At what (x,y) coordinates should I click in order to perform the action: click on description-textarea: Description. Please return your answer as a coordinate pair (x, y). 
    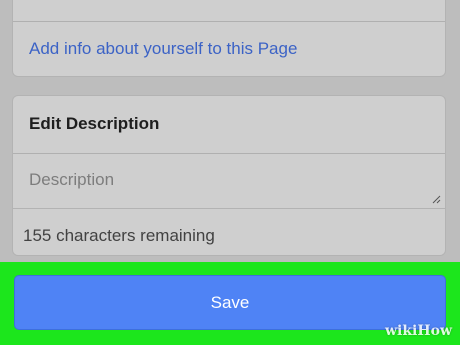
    Looking at the image, I should click on (229, 181).